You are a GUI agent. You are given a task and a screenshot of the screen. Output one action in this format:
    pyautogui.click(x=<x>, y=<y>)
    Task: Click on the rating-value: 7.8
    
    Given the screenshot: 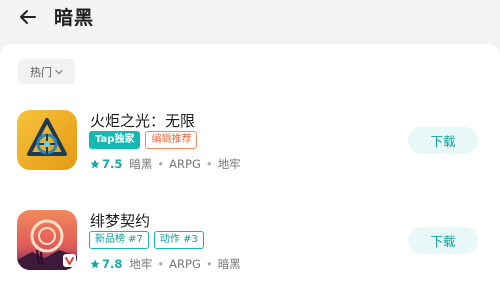 What is the action you would take?
    pyautogui.click(x=112, y=264)
    